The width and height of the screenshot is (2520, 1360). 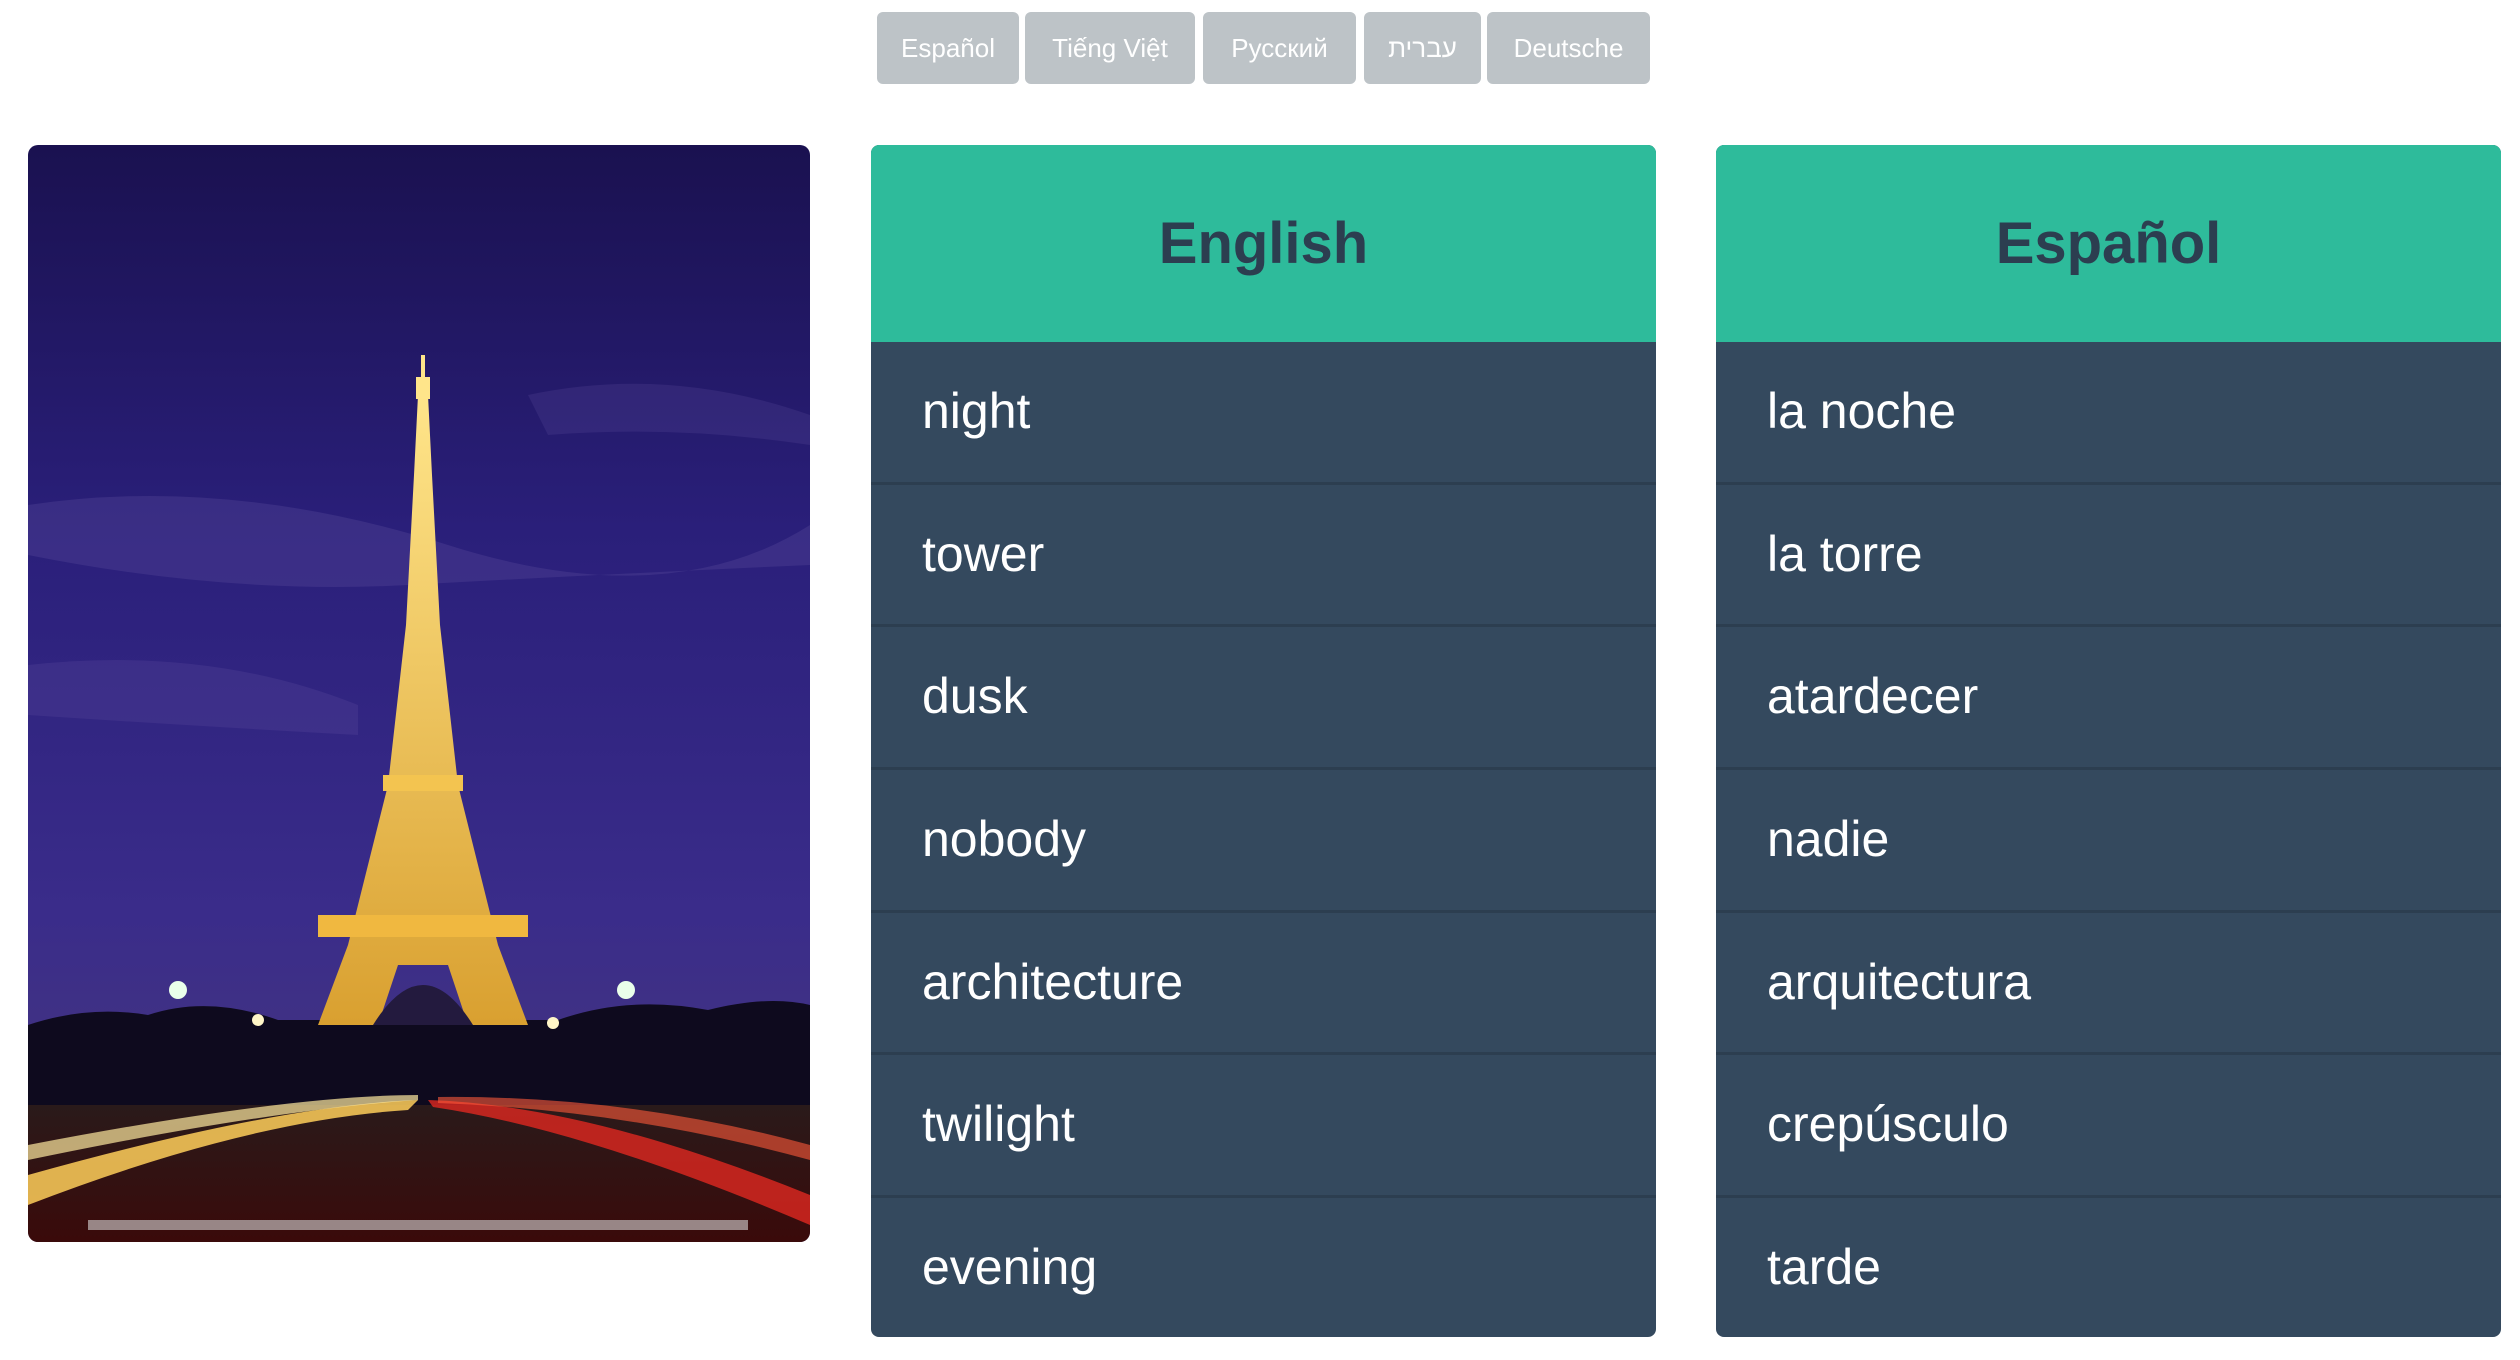 I want to click on english-word-item: tower, so click(x=1263, y=556).